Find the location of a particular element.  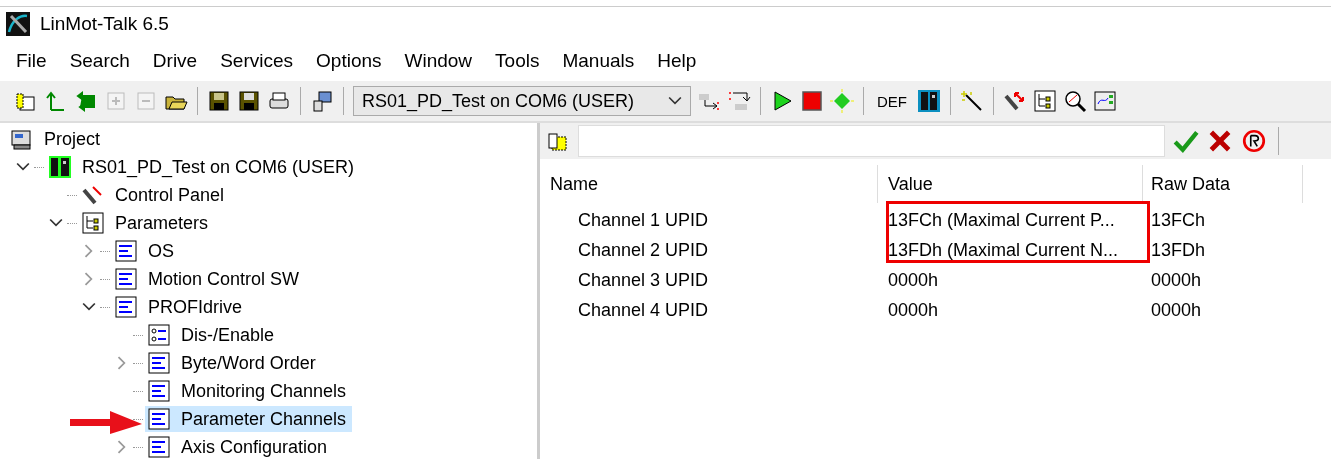

app-logo-icon is located at coordinates (18, 24).